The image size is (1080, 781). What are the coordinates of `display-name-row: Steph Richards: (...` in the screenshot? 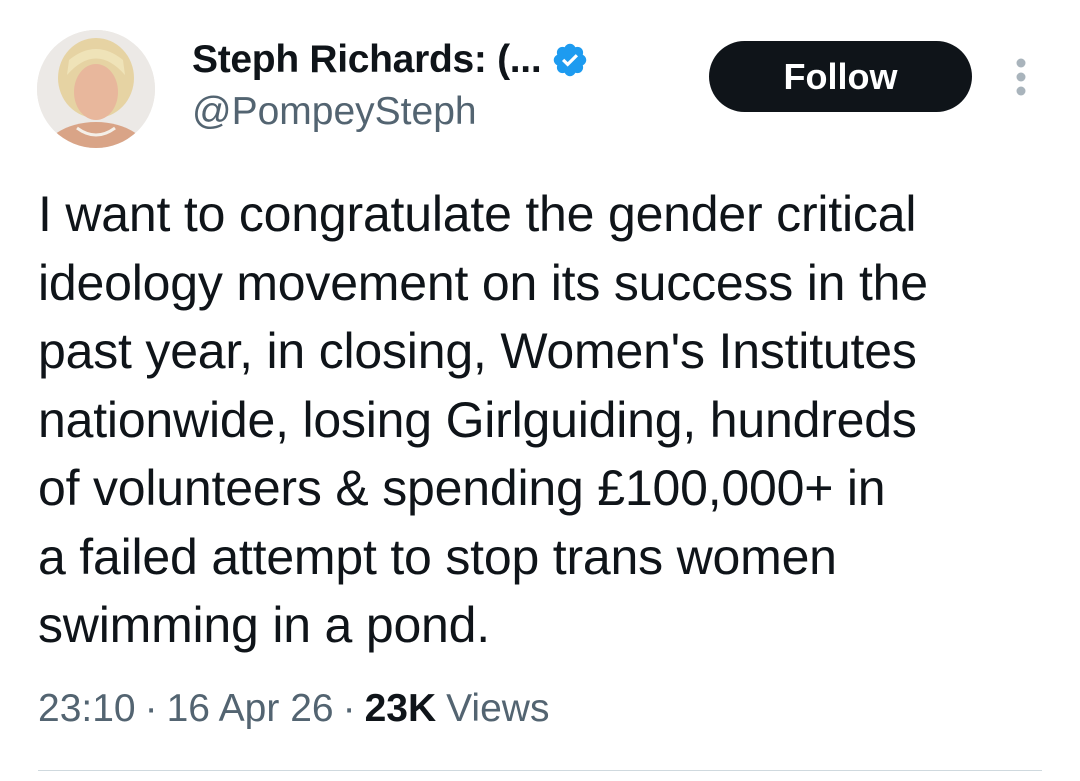 It's located at (390, 60).